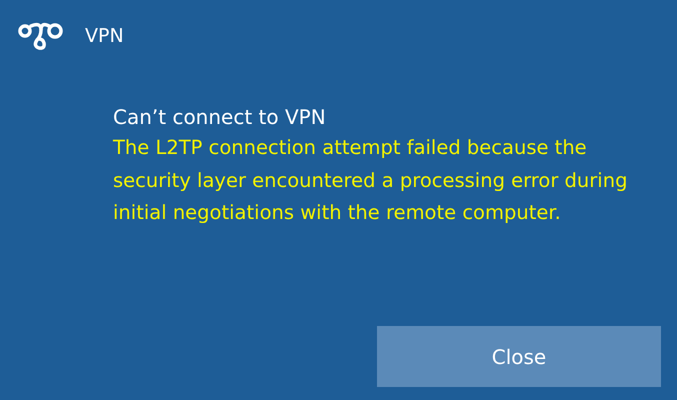  What do you see at coordinates (41, 36) in the screenshot?
I see `vpn-icon` at bounding box center [41, 36].